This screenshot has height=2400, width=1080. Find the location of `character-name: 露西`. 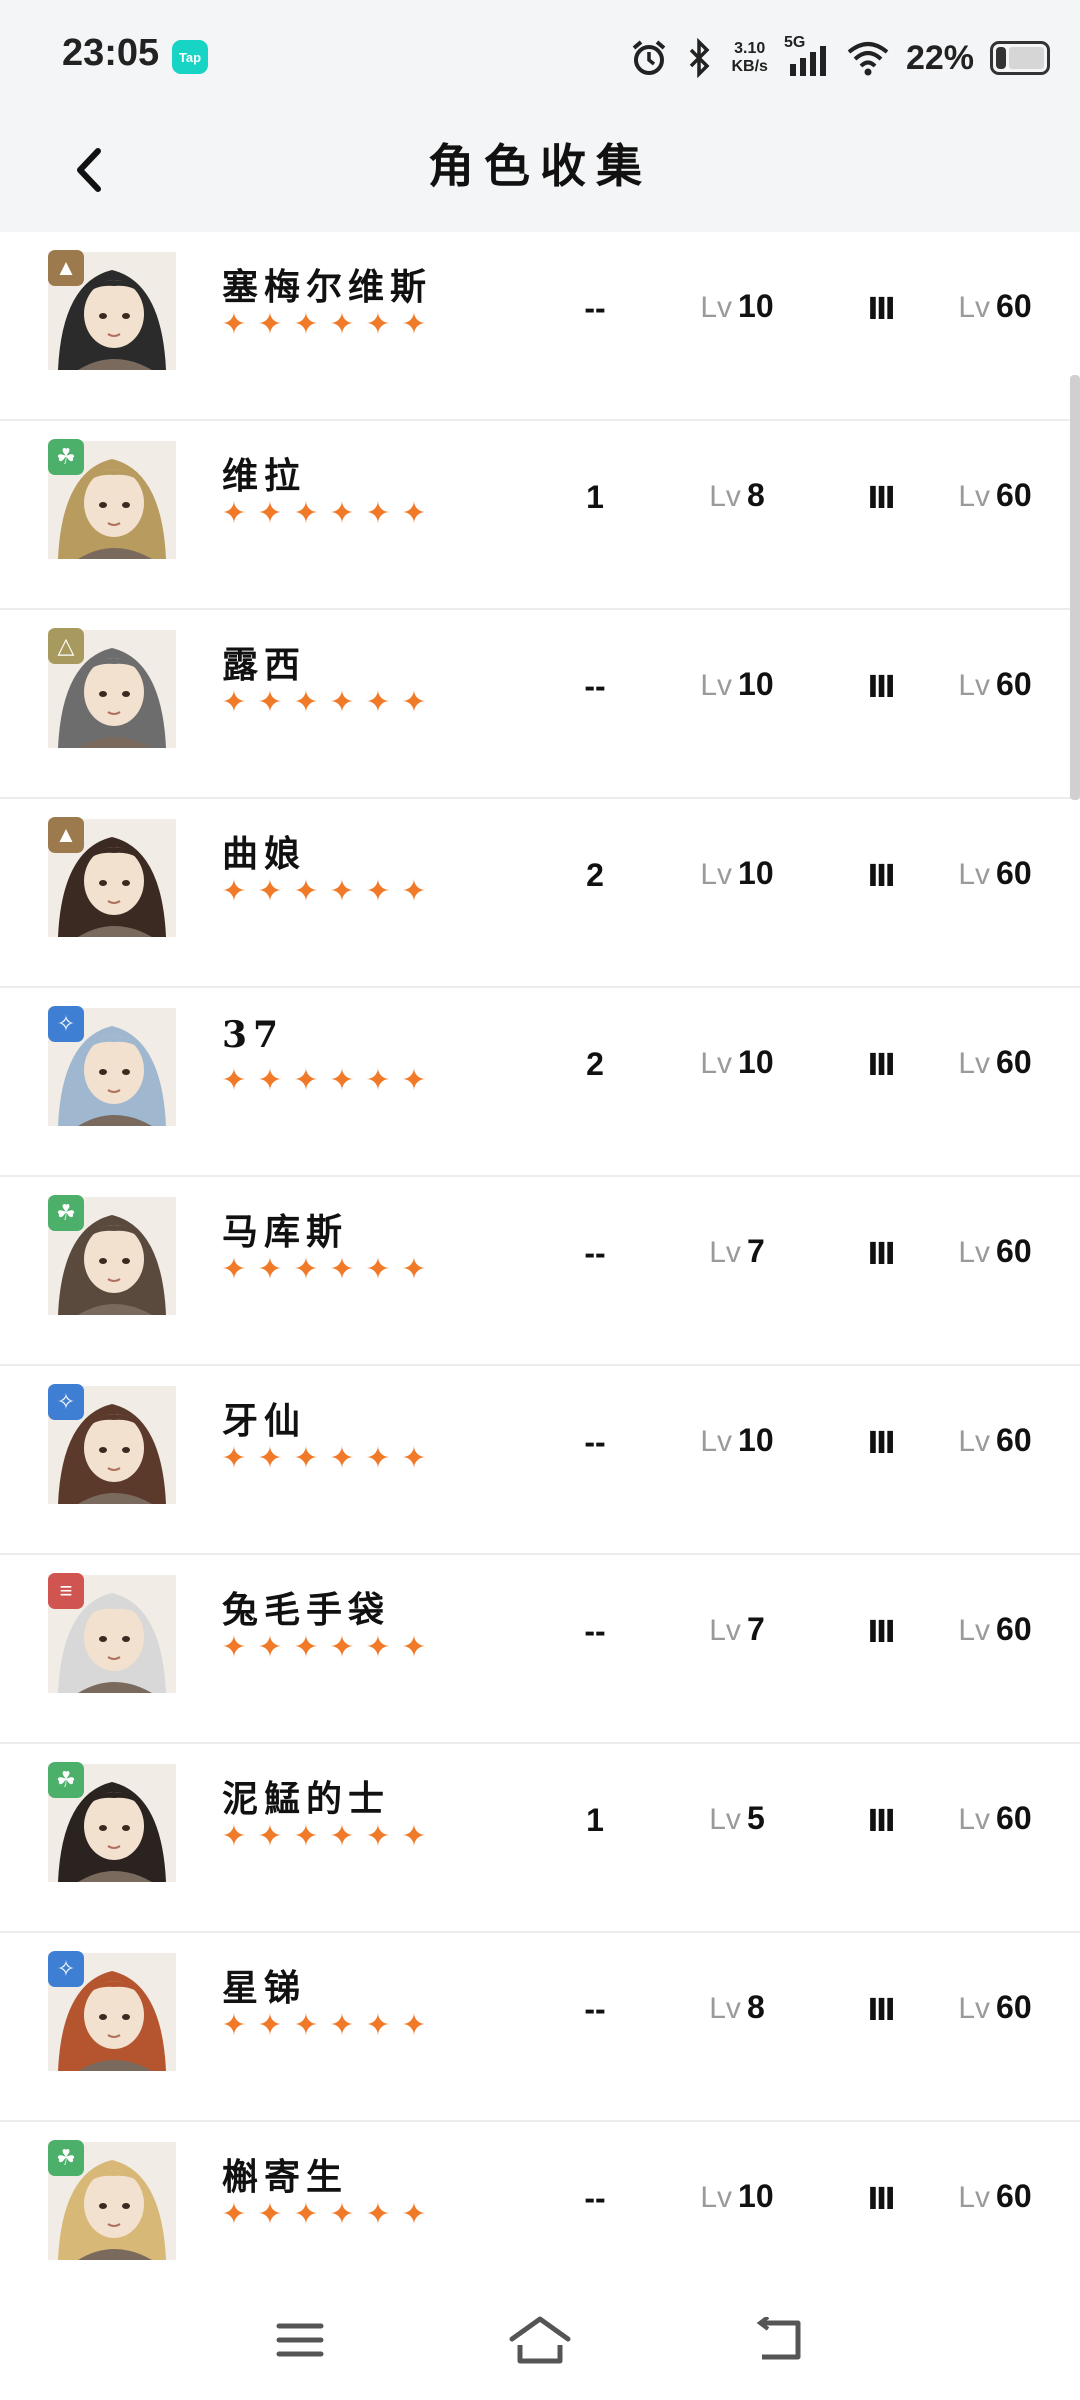

character-name: 露西 is located at coordinates (264, 665).